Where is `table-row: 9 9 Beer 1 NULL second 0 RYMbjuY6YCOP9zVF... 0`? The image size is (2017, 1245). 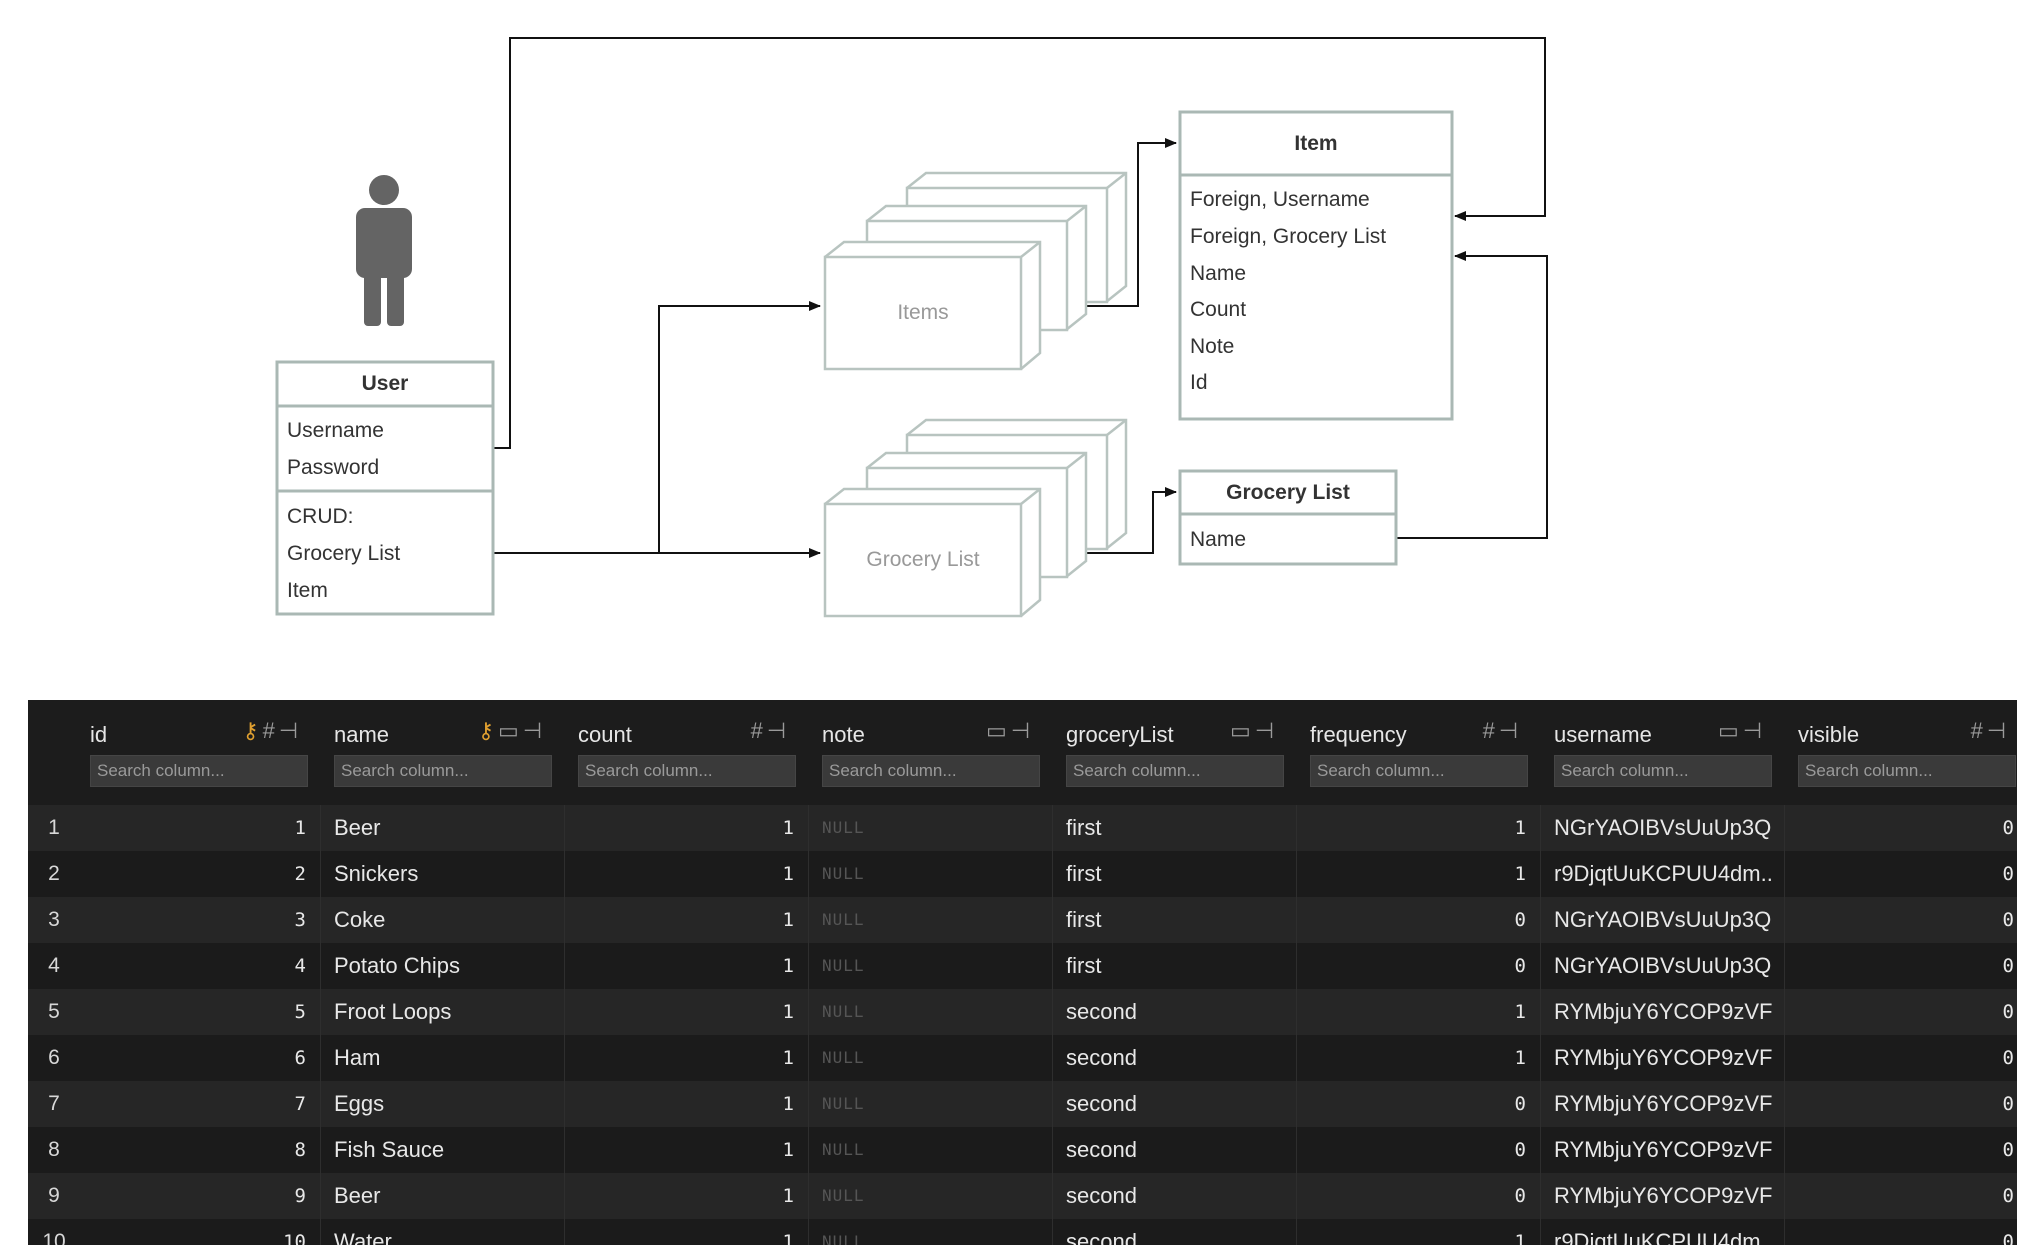 table-row: 9 9 Beer 1 NULL second 0 RYMbjuY6YCOP9zVF... 0 is located at coordinates (1022, 1196).